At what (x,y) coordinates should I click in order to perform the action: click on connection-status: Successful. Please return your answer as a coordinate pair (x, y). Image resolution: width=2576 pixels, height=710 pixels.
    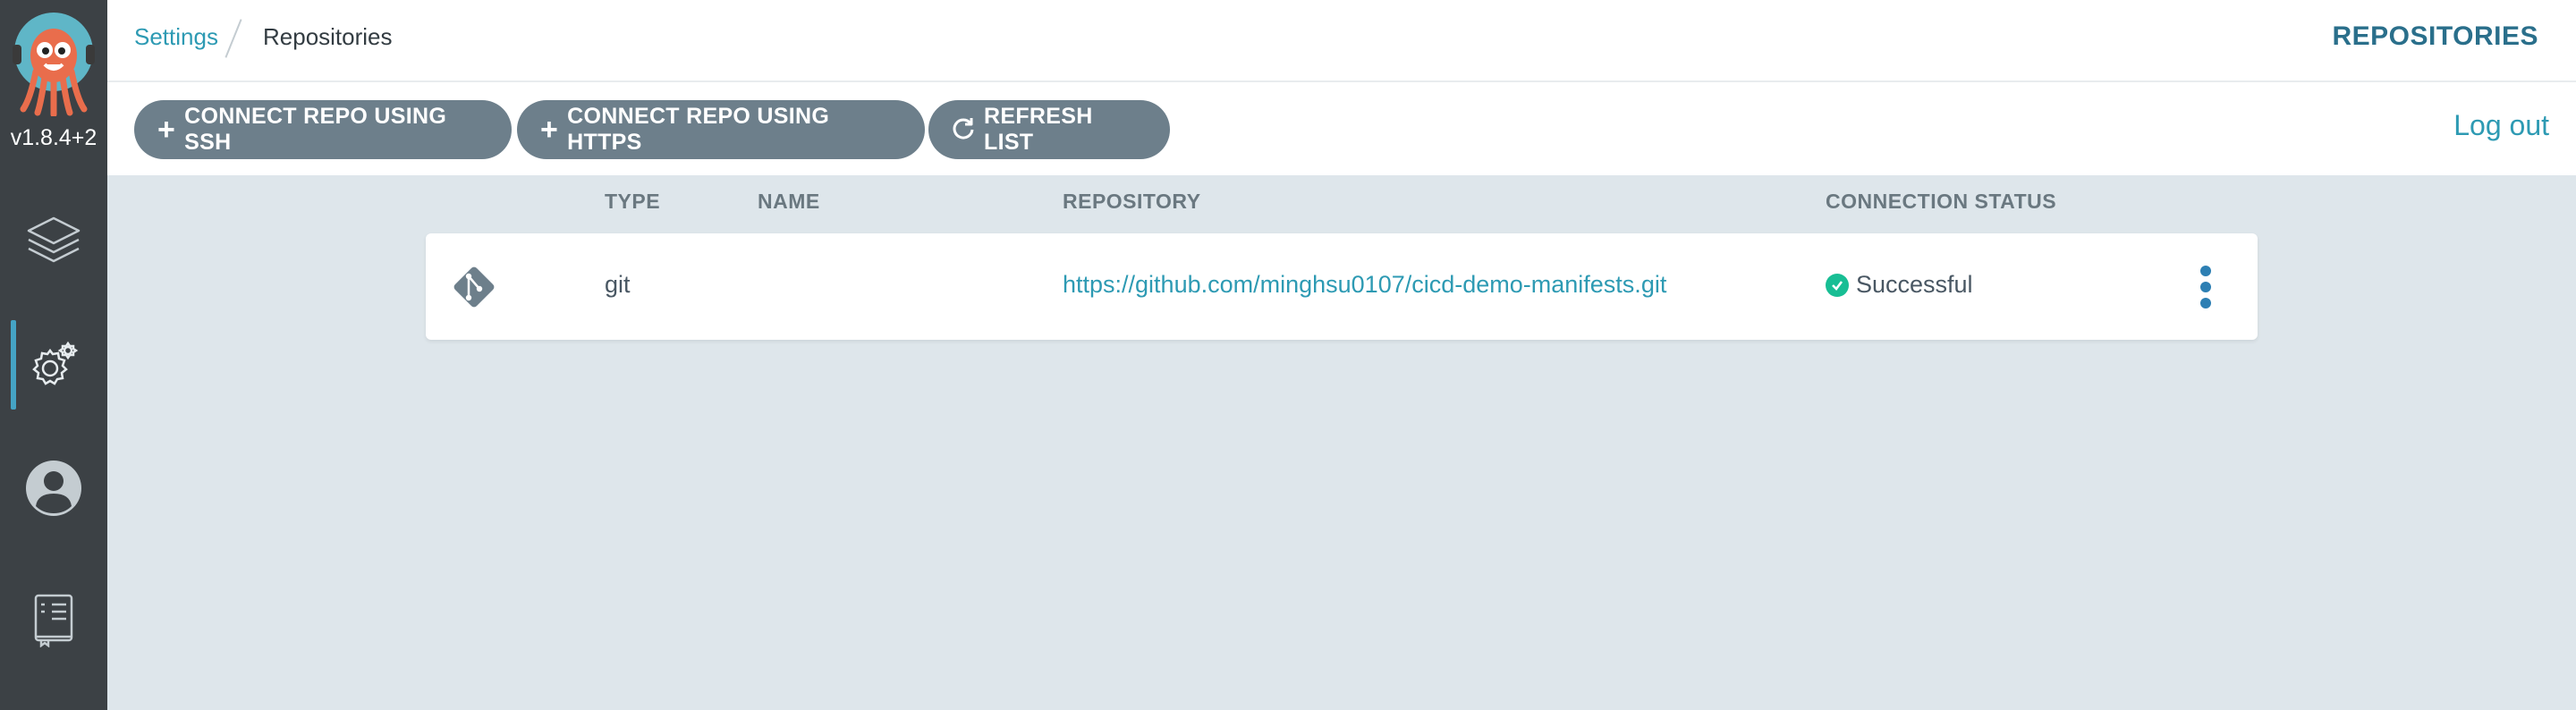
    Looking at the image, I should click on (1899, 285).